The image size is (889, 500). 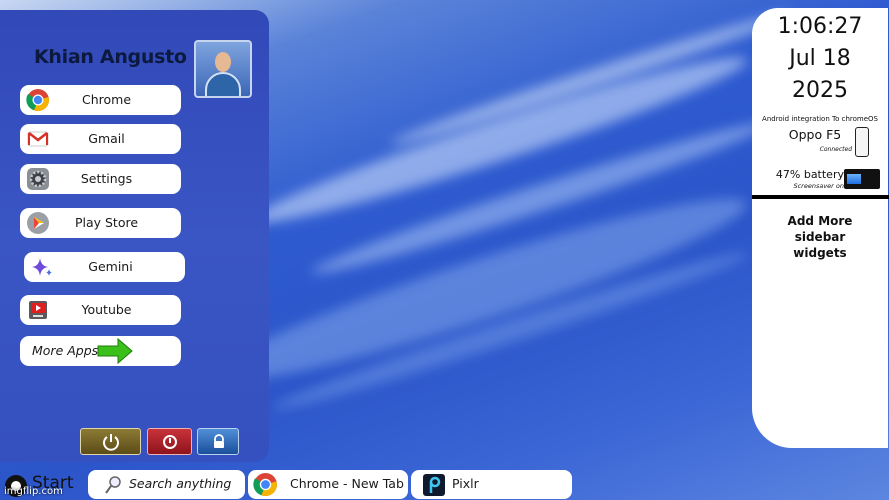 I want to click on phone-icon, so click(x=862, y=142).